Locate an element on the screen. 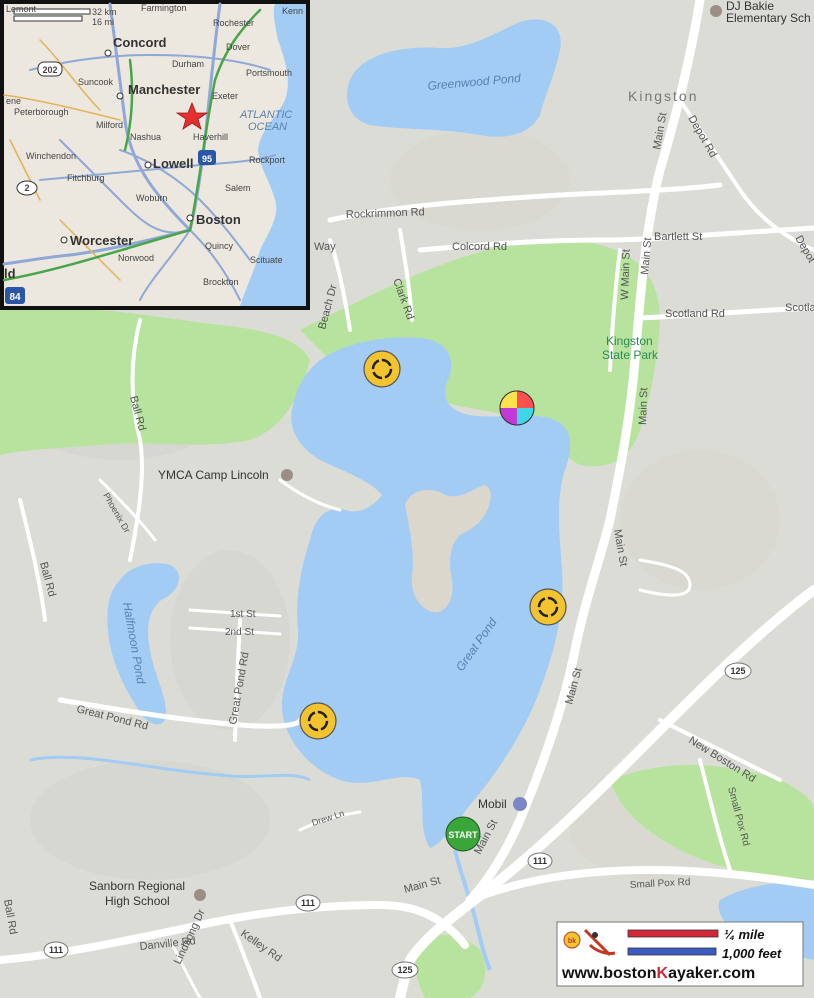  inset-shield-2: 2 is located at coordinates (27, 188).